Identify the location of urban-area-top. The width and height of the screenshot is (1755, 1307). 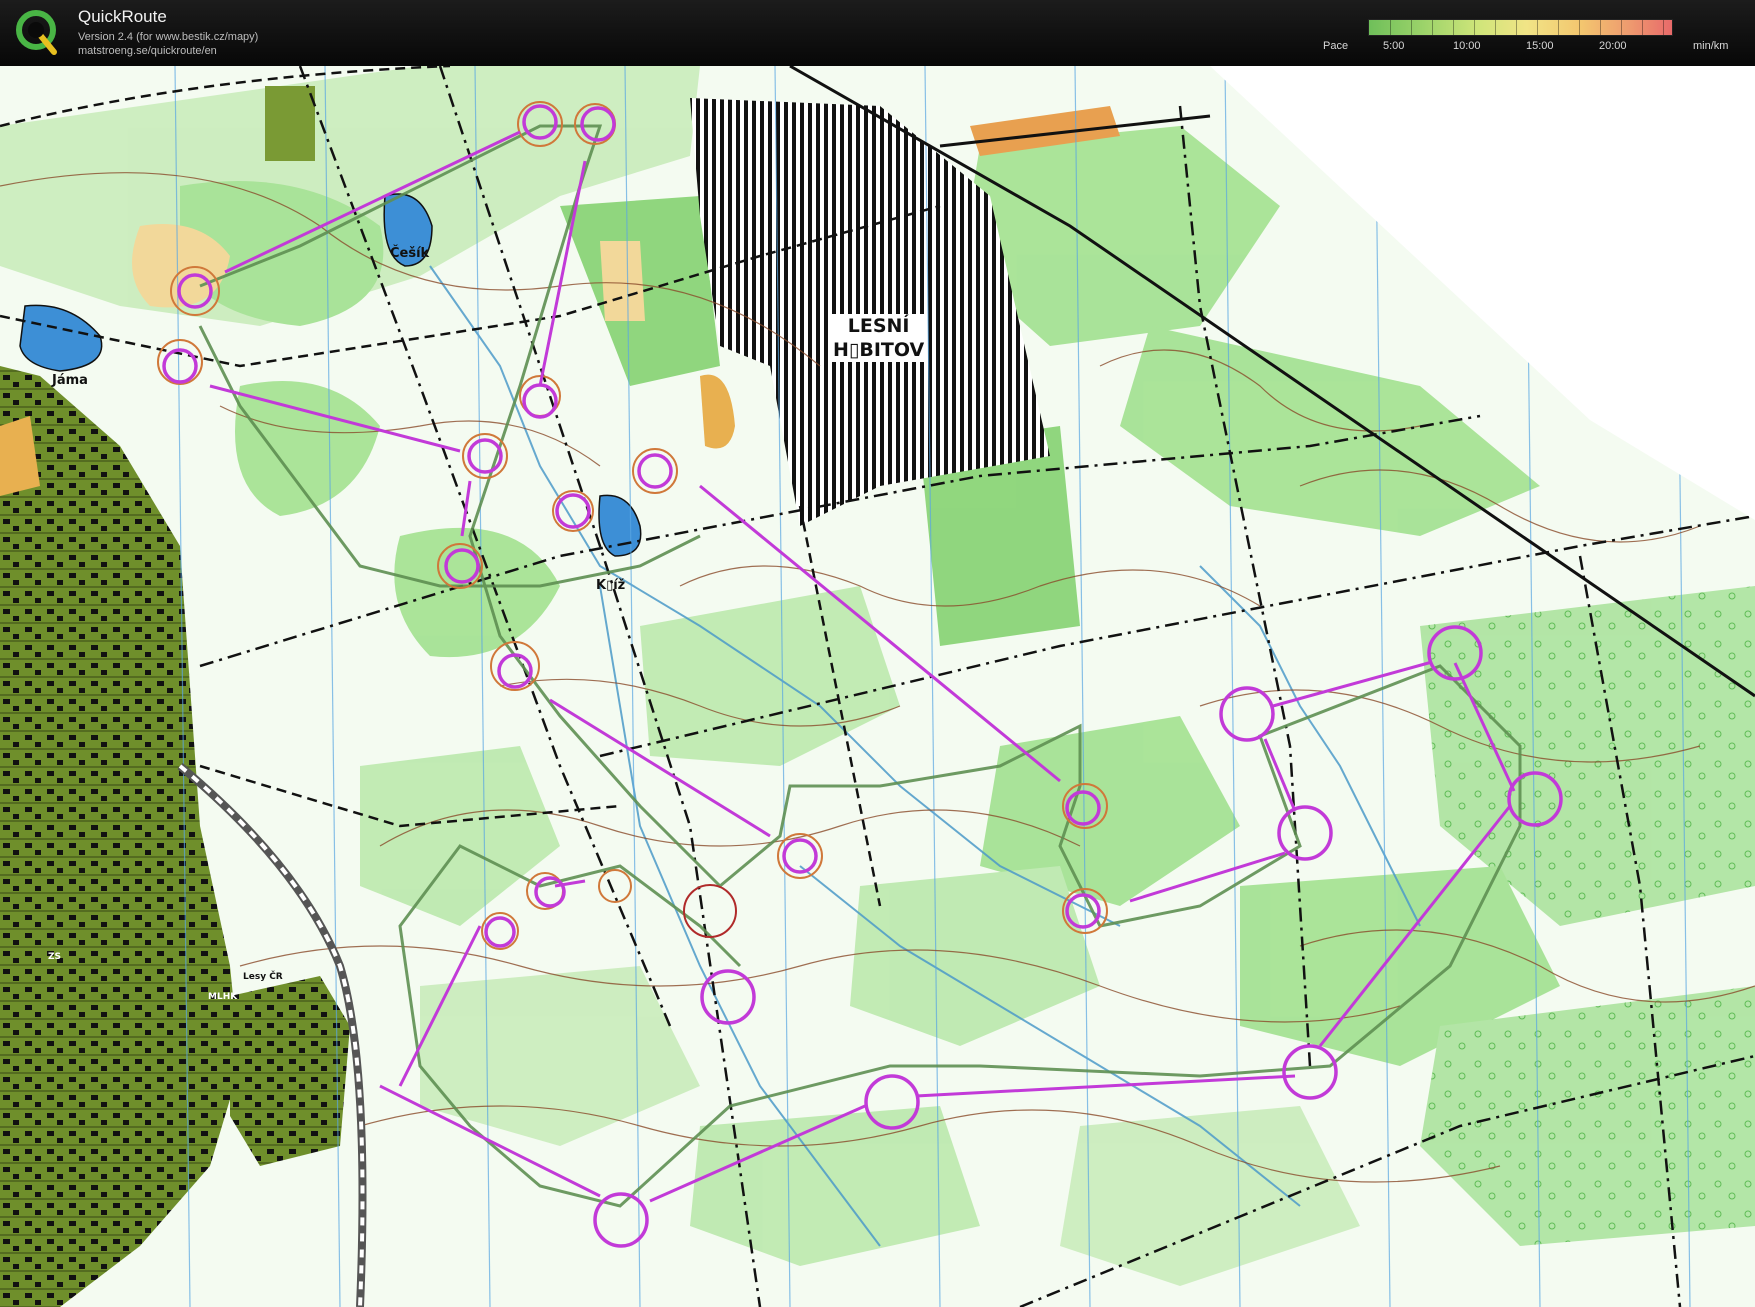
(290, 123).